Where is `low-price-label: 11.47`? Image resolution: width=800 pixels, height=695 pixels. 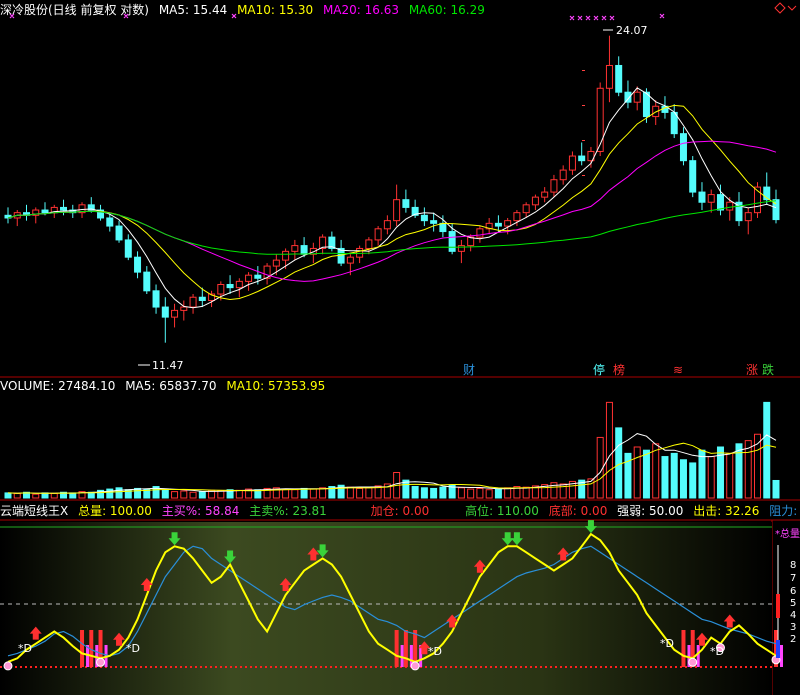 low-price-label: 11.47 is located at coordinates (168, 365).